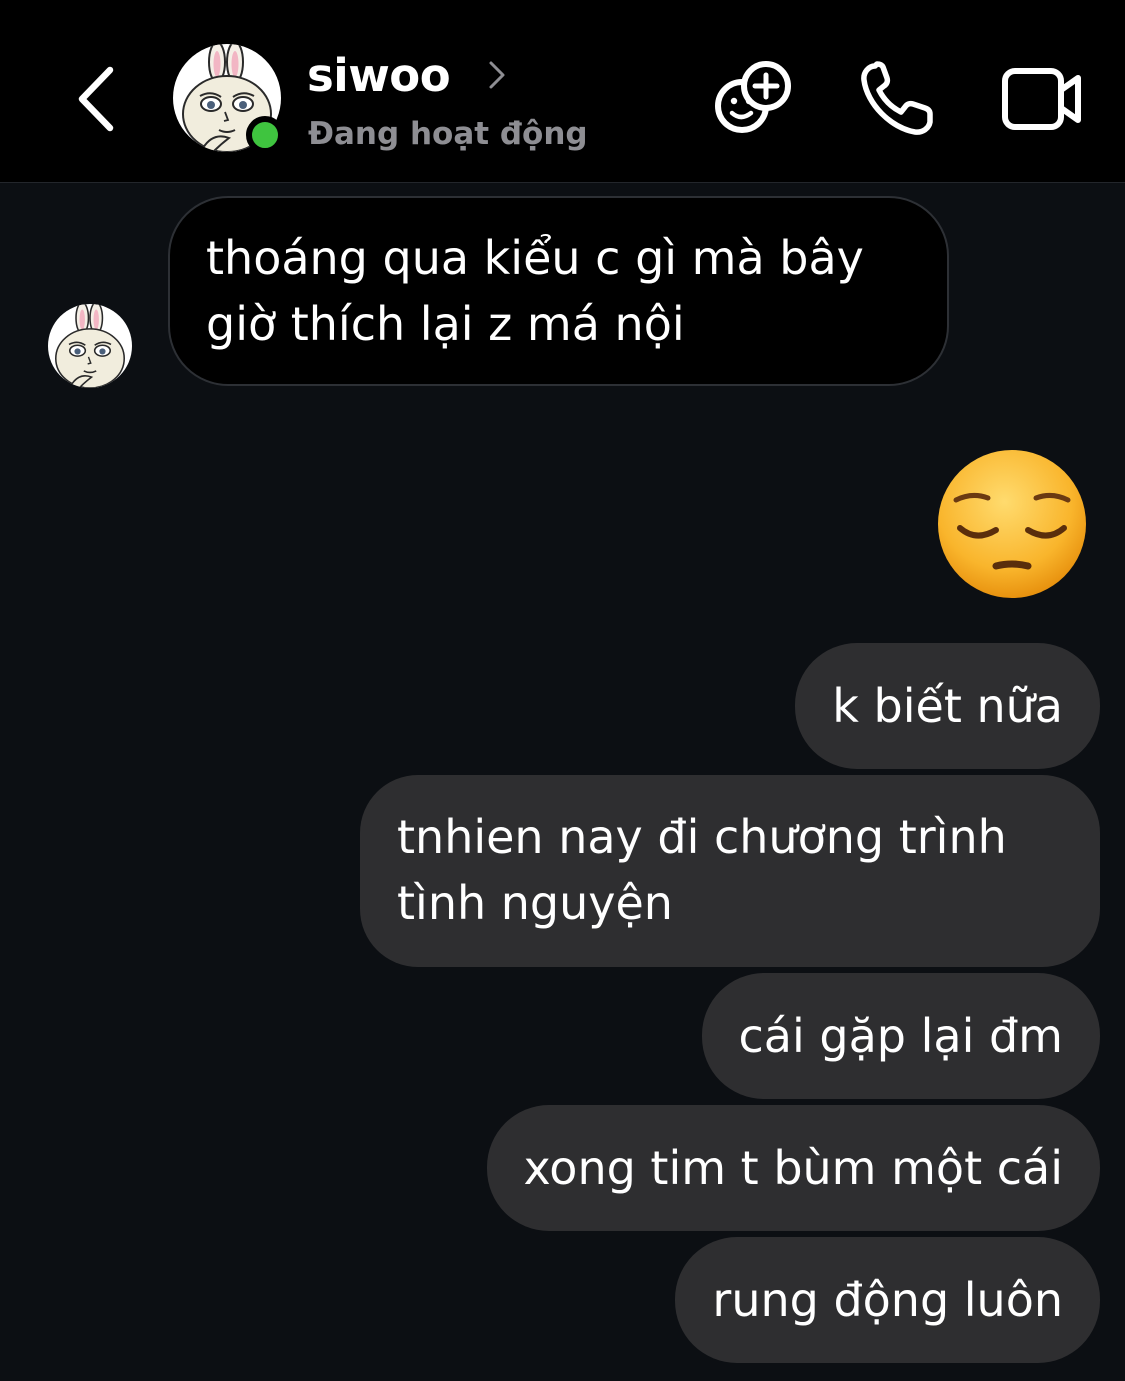  Describe the element at coordinates (448, 134) in the screenshot. I see `contact-status: Đang hoạt động` at that location.